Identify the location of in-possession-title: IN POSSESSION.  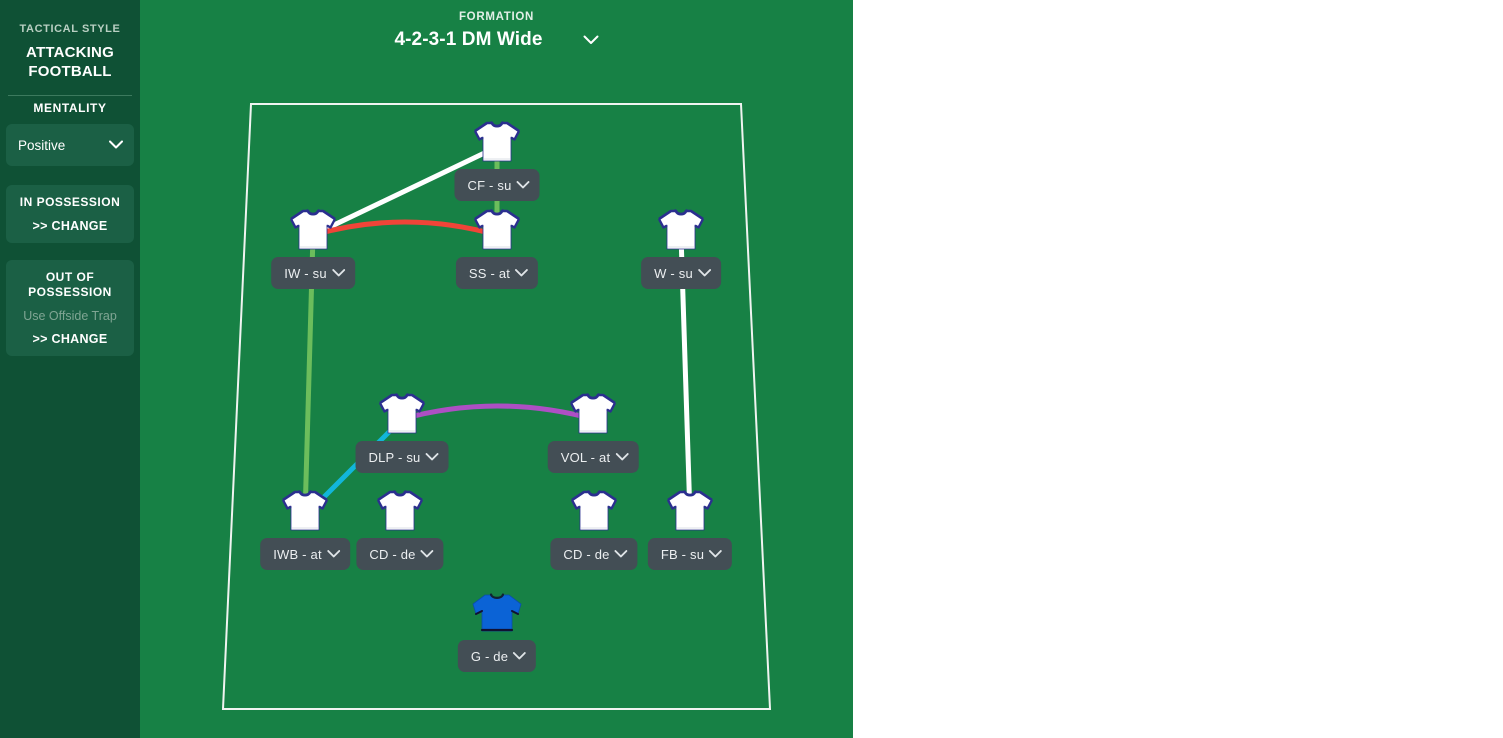
(70, 202).